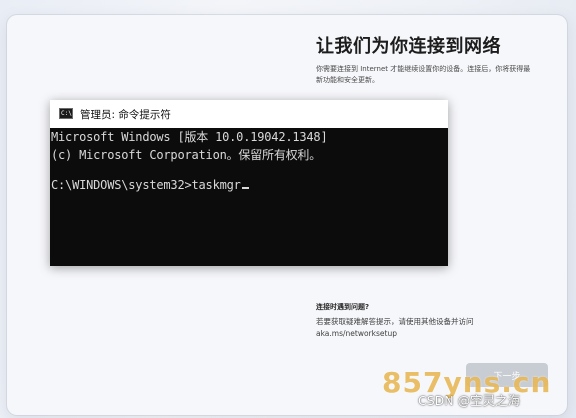 This screenshot has width=576, height=418. Describe the element at coordinates (343, 307) in the screenshot. I see `help-heading: 连接时遇到问题?` at that location.